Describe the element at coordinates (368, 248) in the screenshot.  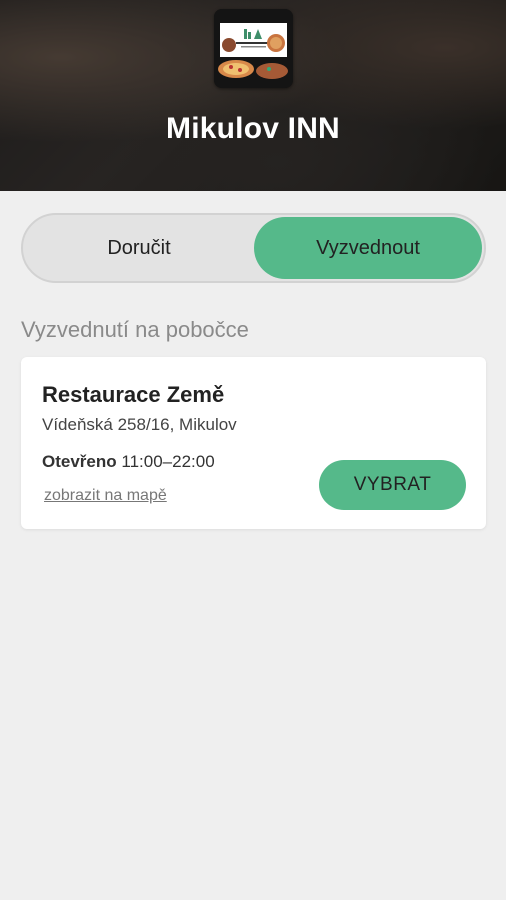
I see `tab-pickup: Vyzvednout` at that location.